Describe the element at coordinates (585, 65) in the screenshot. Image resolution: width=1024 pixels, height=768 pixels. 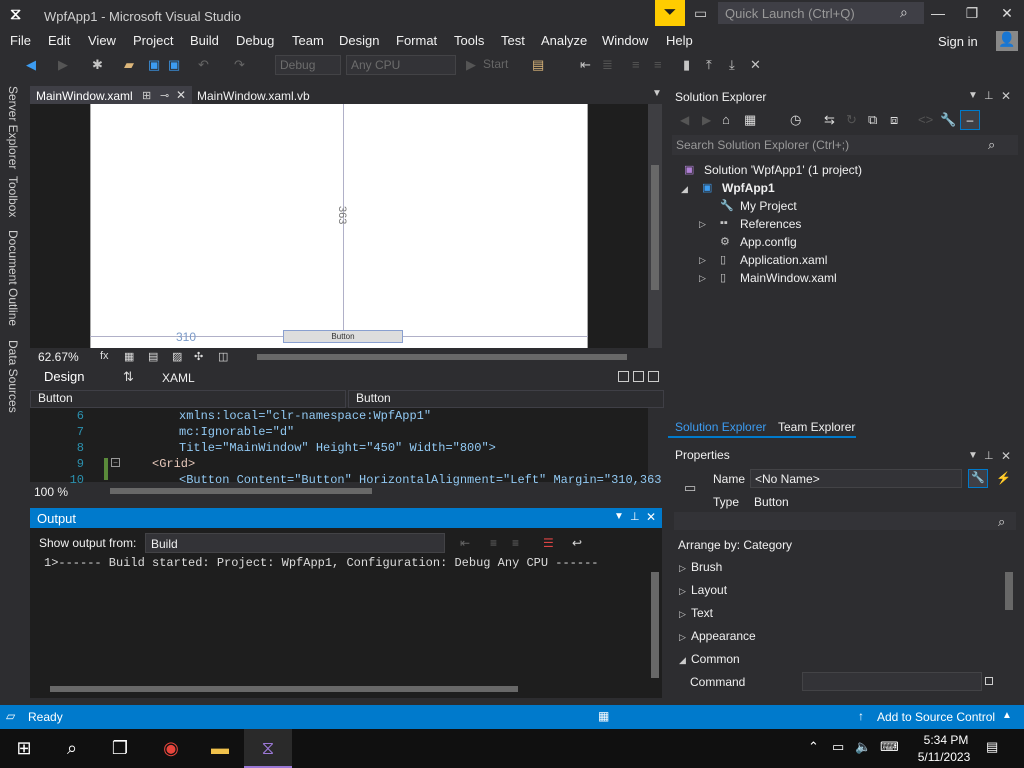
I see `toolbox-icon: ⇤` at that location.